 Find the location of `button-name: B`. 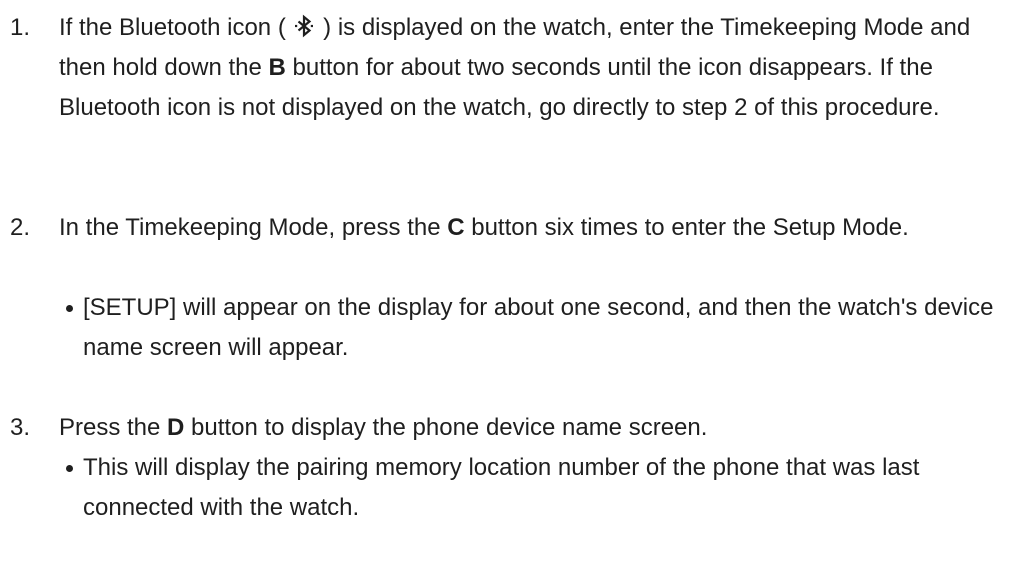

button-name: B is located at coordinates (277, 67).